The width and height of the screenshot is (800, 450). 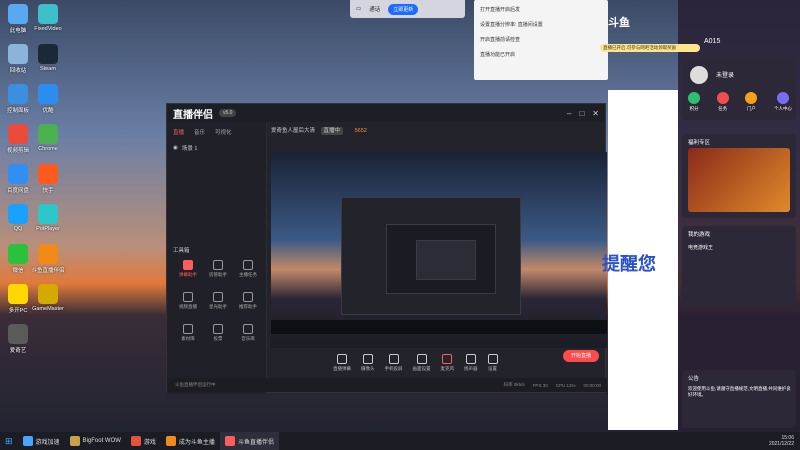 I want to click on desktop-icon: 斗鱼直播伴侣, so click(x=48, y=259).